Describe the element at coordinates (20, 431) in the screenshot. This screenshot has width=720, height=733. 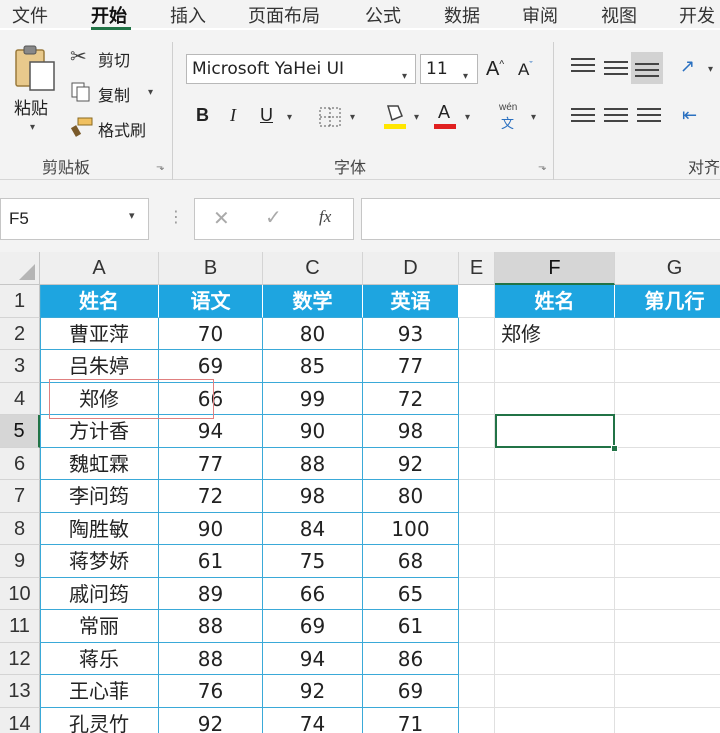
I see `row-header-5: 5` at that location.